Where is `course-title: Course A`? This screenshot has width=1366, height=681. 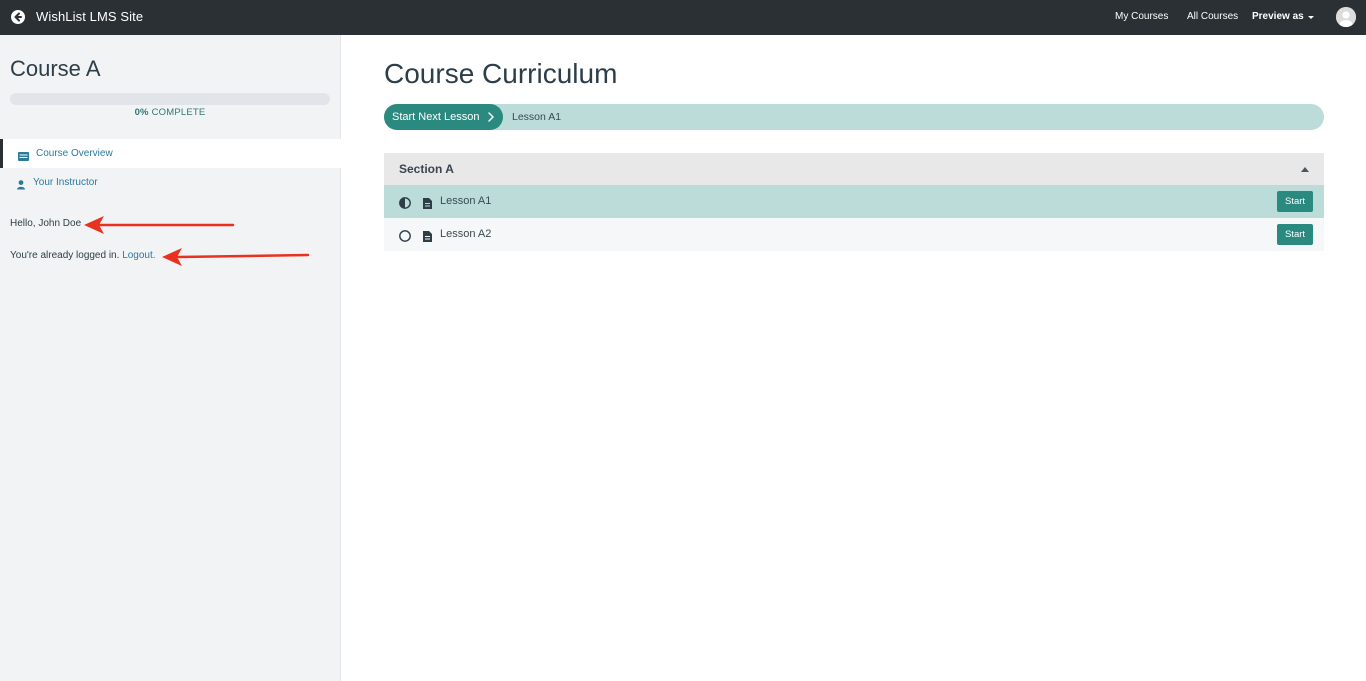 course-title: Course A is located at coordinates (55, 68).